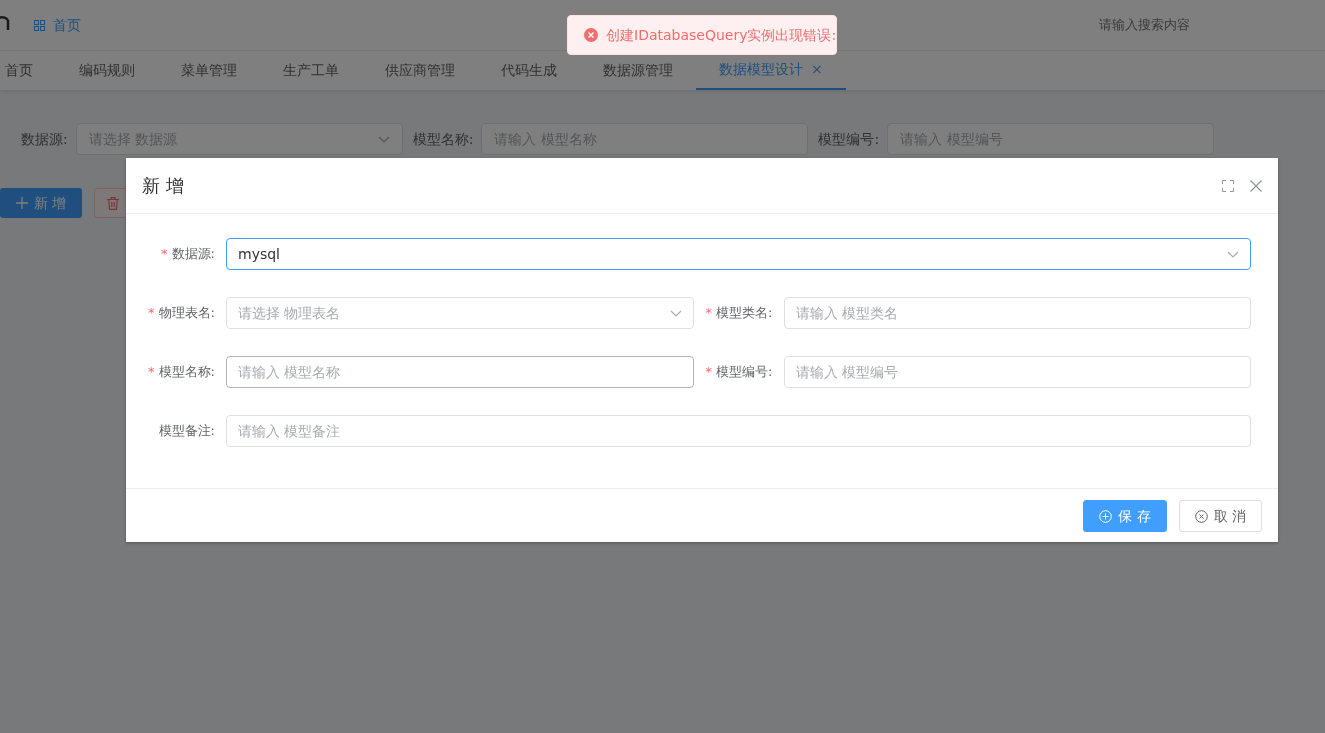 The height and width of the screenshot is (733, 1325). I want to click on input-field: 请输入 模型名称, so click(460, 372).